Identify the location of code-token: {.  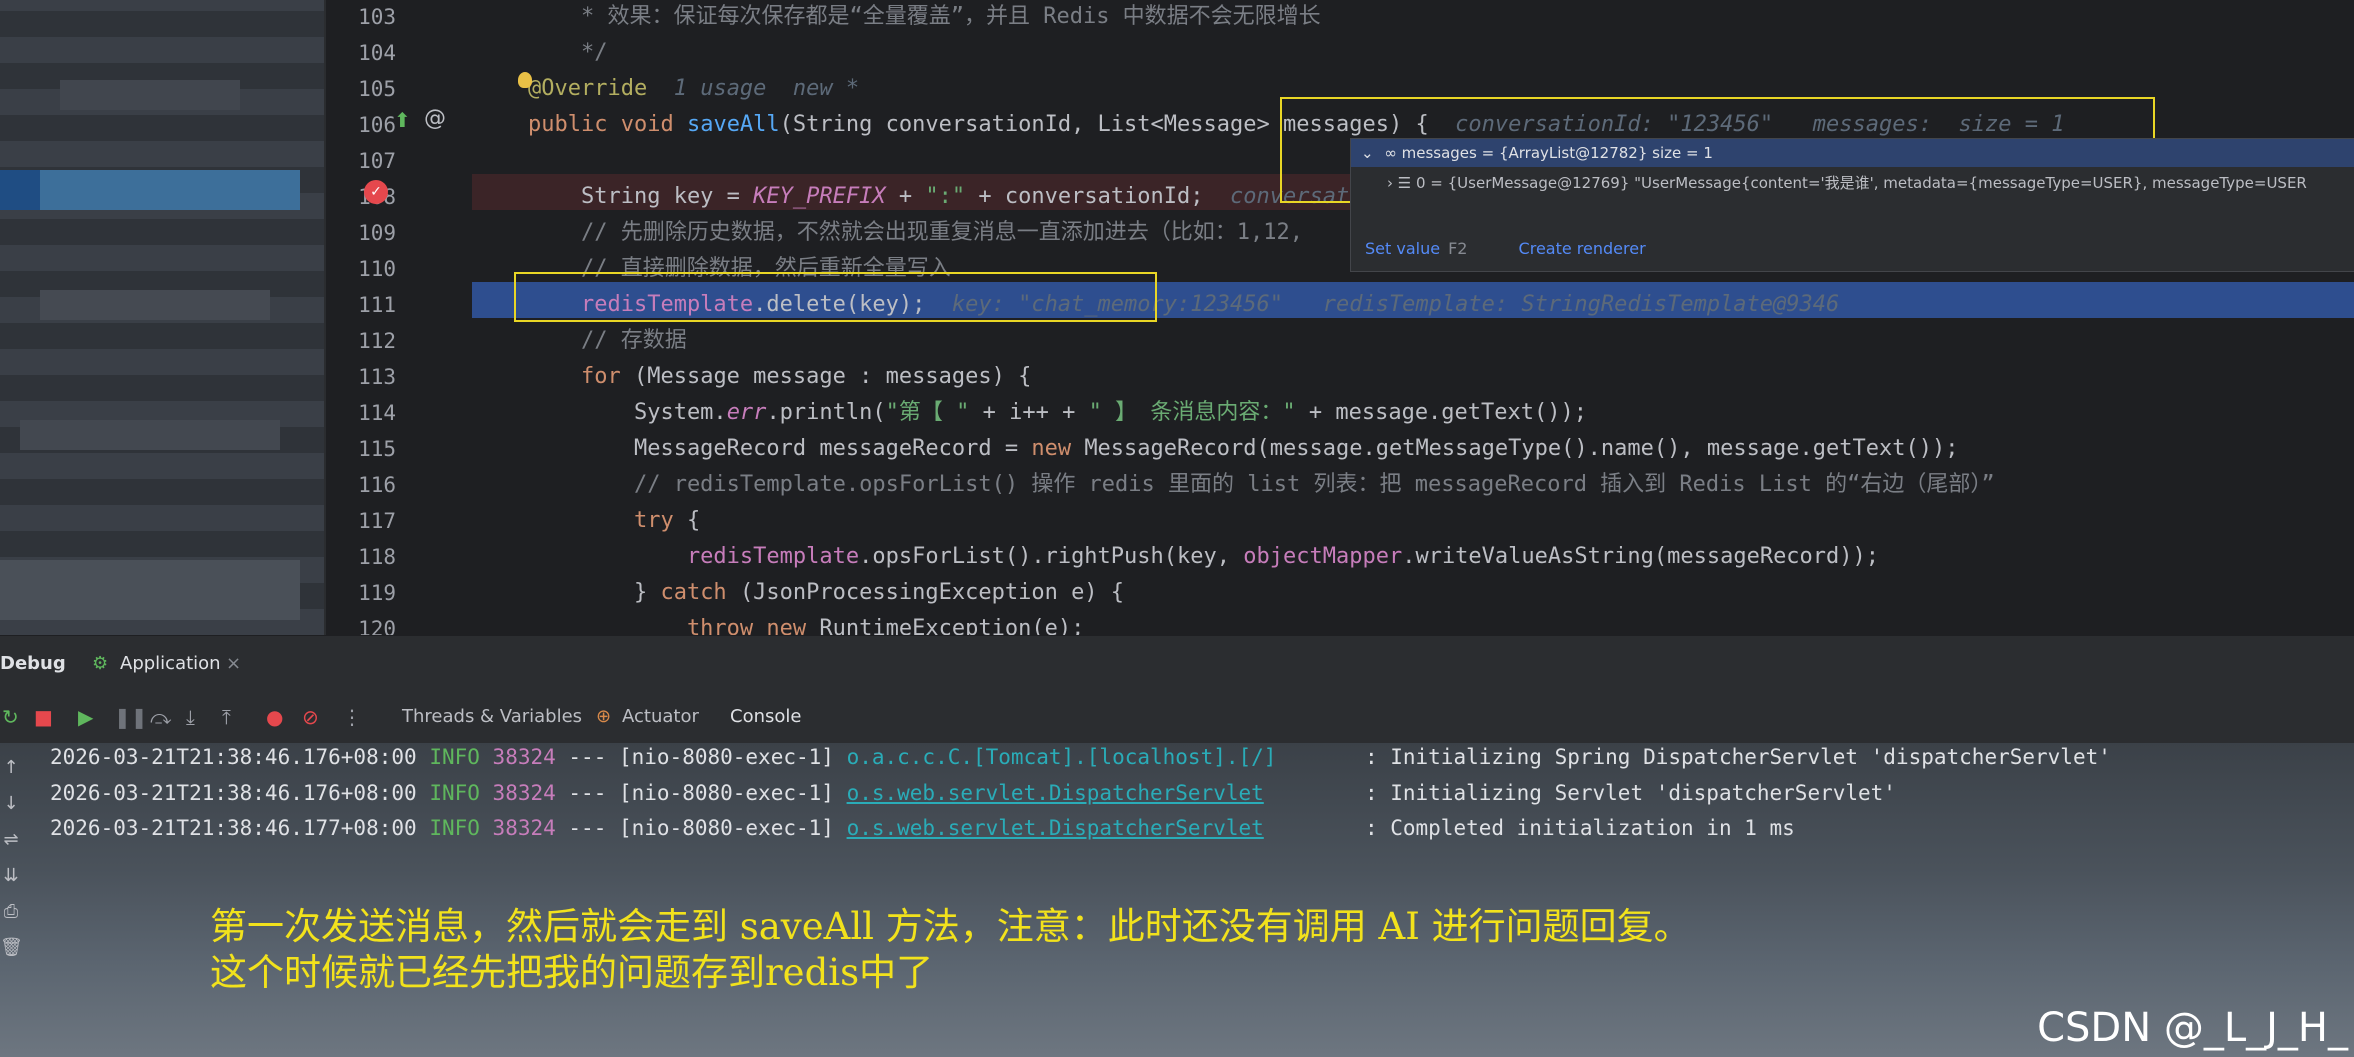
(693, 520).